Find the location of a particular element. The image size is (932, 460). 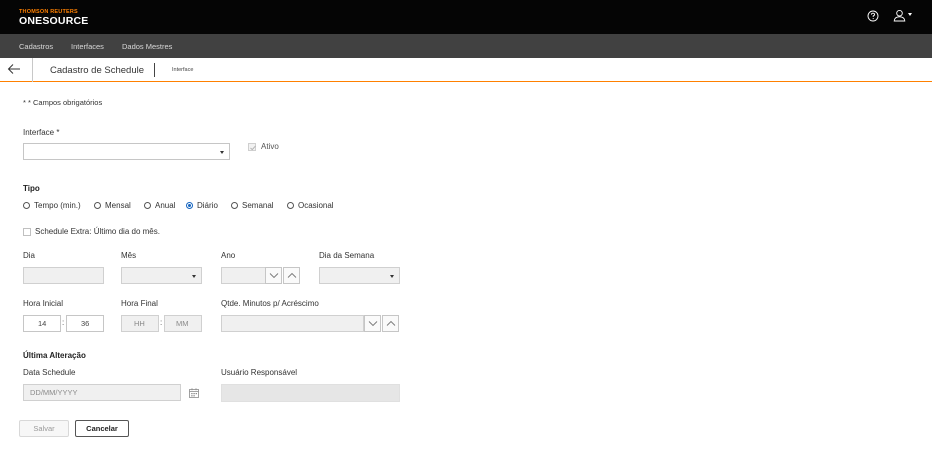

brand-product: ONESOURCE is located at coordinates (54, 21).